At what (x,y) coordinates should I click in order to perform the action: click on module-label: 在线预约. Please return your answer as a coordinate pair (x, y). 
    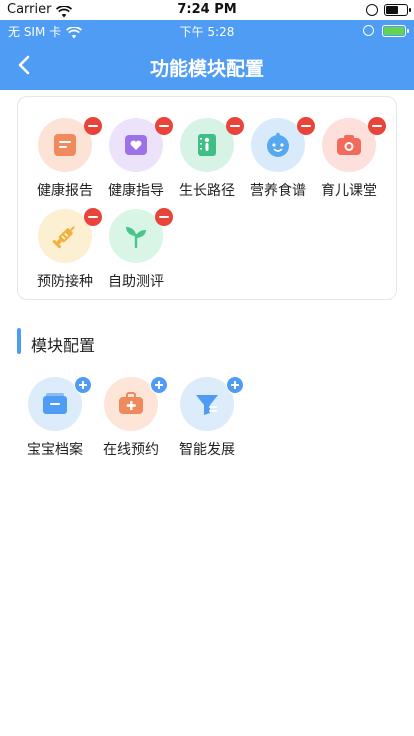
    Looking at the image, I should click on (131, 450).